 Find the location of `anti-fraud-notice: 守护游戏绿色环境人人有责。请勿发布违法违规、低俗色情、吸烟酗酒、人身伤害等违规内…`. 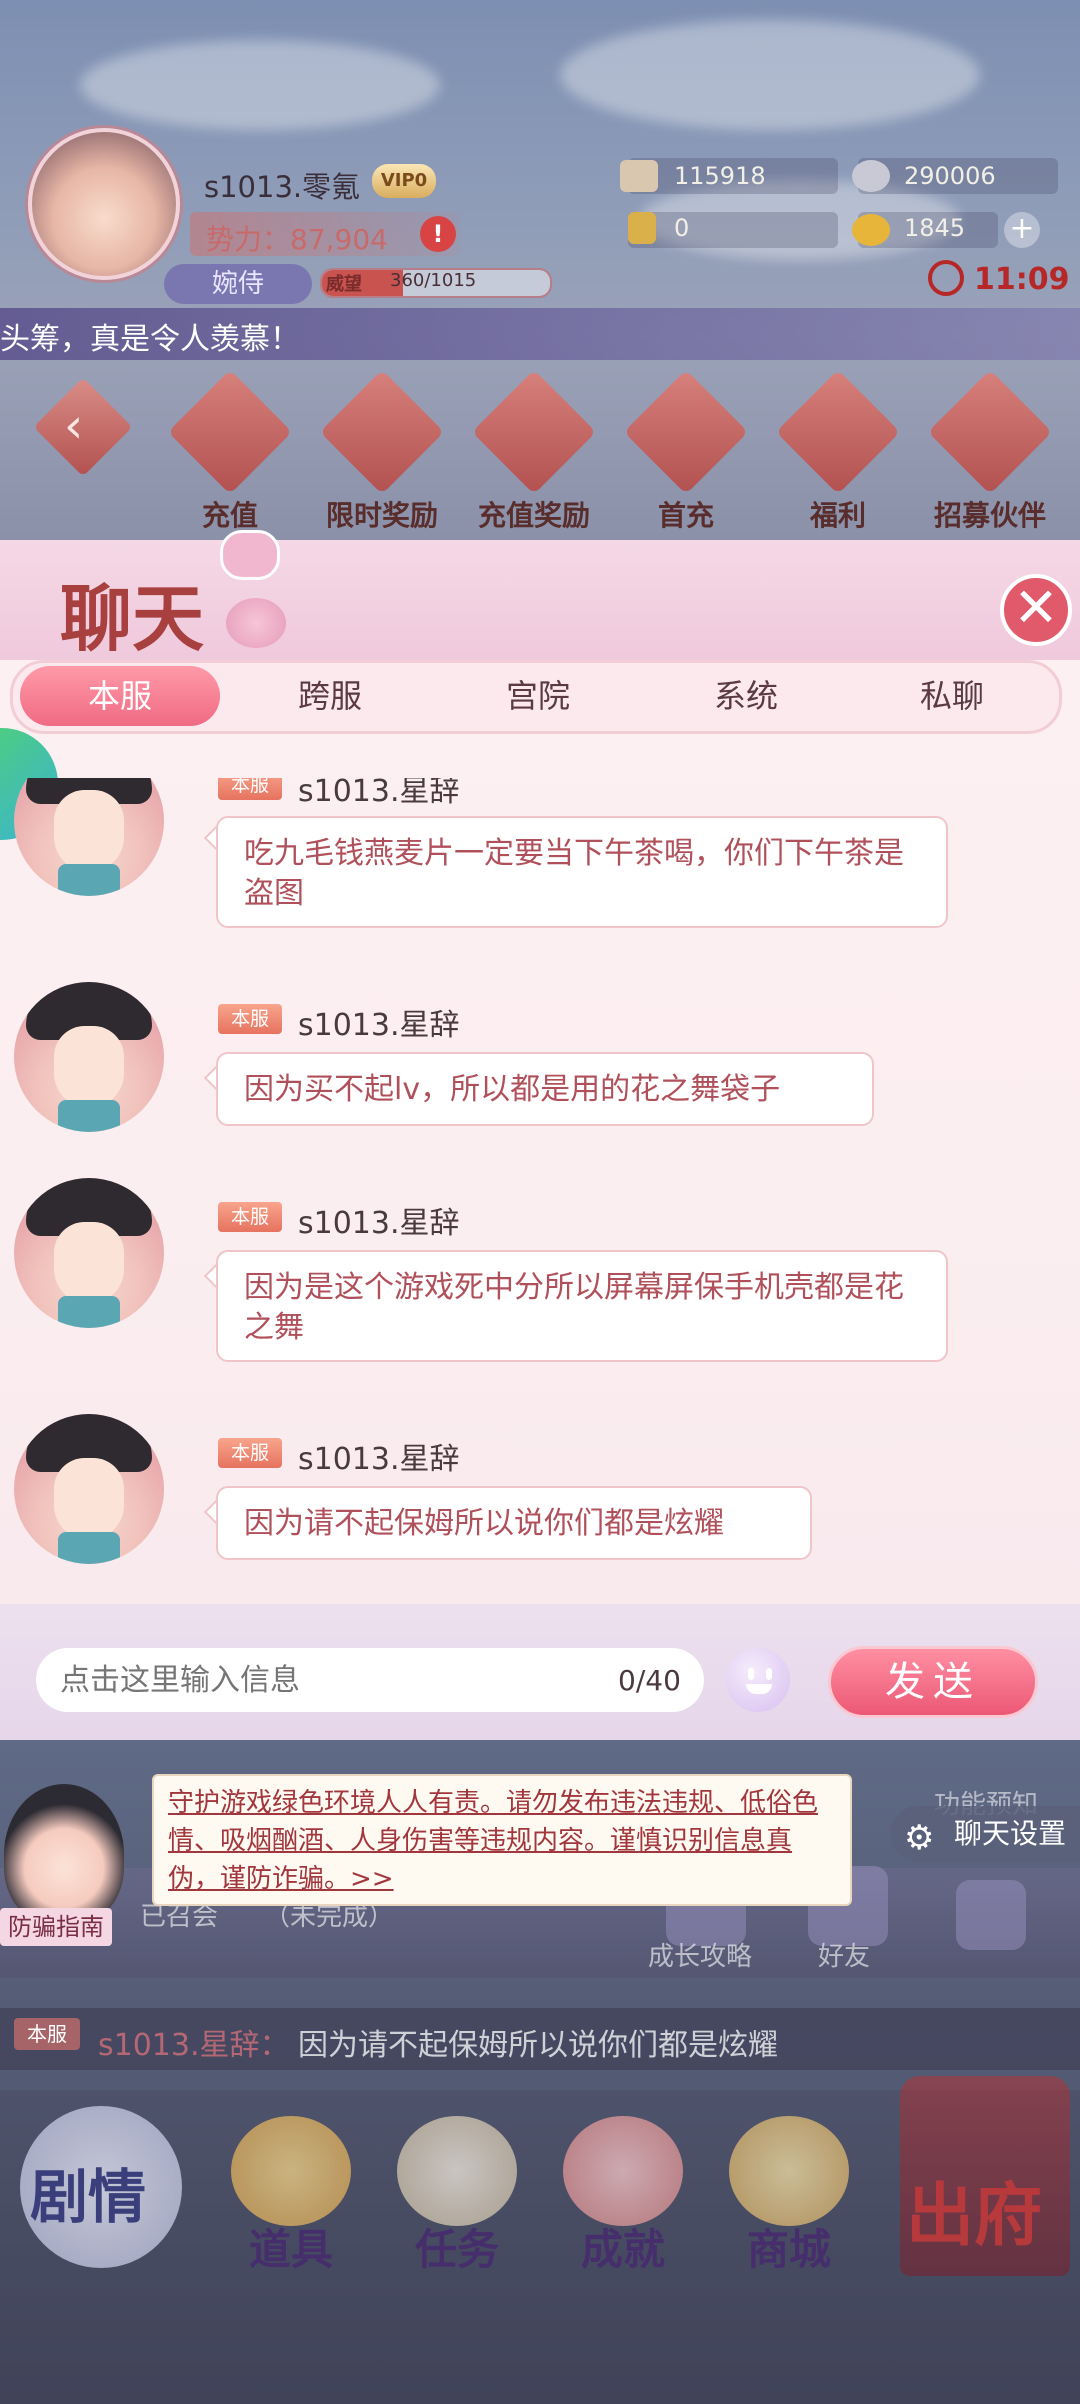

anti-fraud-notice: 守护游戏绿色环境人人有责。请勿发布违法违规、低俗色情、吸烟酗酒、人身伤害等违规内… is located at coordinates (502, 1840).